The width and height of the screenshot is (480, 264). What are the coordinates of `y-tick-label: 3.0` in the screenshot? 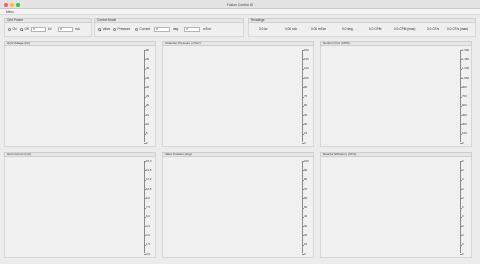 It's located at (148, 235).